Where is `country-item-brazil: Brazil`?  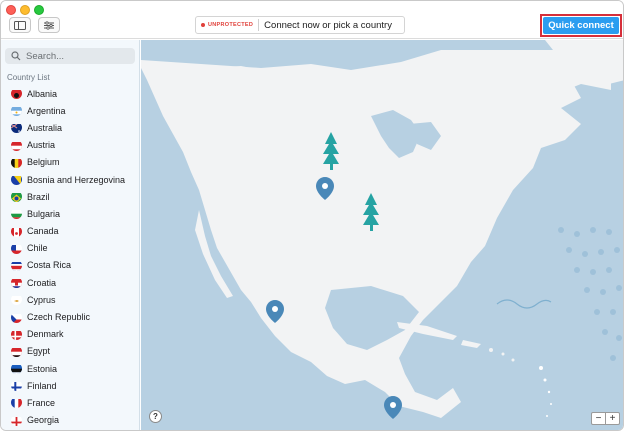
country-item-brazil: Brazil is located at coordinates (70, 196).